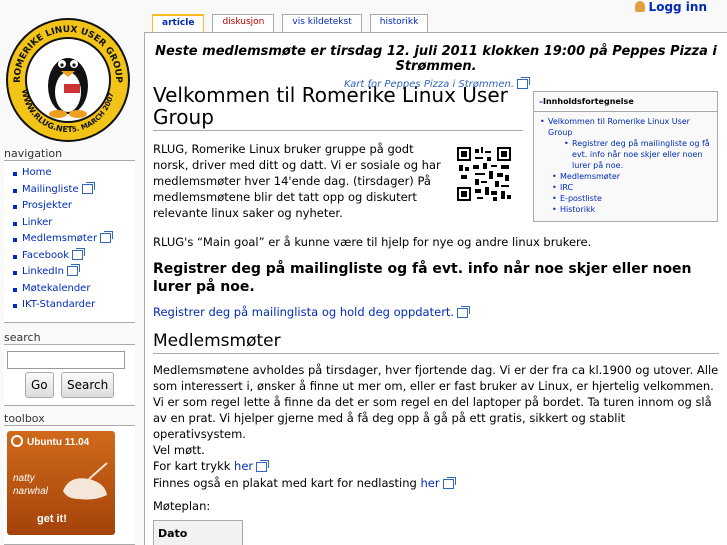  What do you see at coordinates (66, 360) in the screenshot?
I see `search-input` at bounding box center [66, 360].